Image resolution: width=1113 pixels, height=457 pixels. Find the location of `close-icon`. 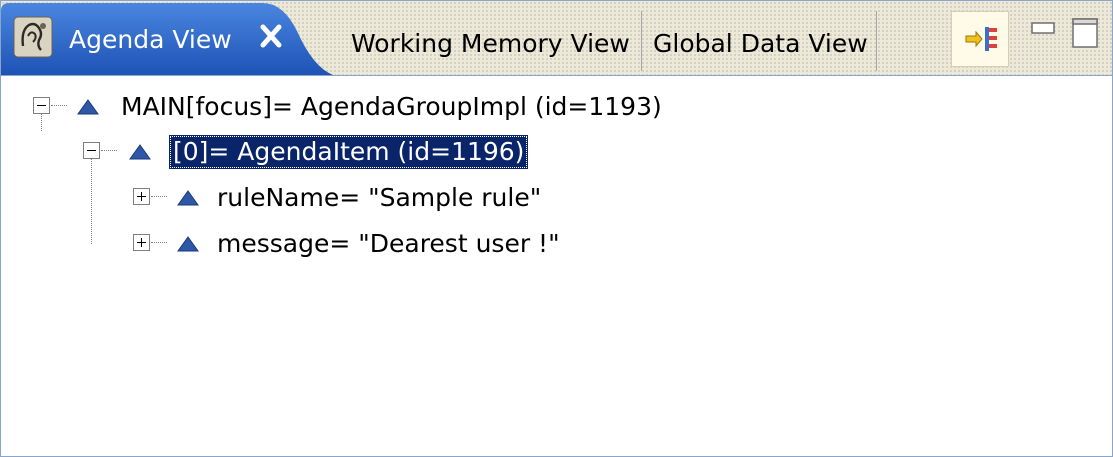

close-icon is located at coordinates (271, 36).